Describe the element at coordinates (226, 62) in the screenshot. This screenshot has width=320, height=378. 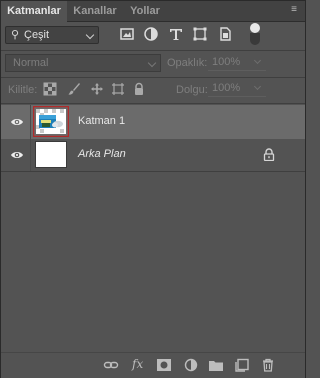
I see `opacity-value: 100%` at that location.